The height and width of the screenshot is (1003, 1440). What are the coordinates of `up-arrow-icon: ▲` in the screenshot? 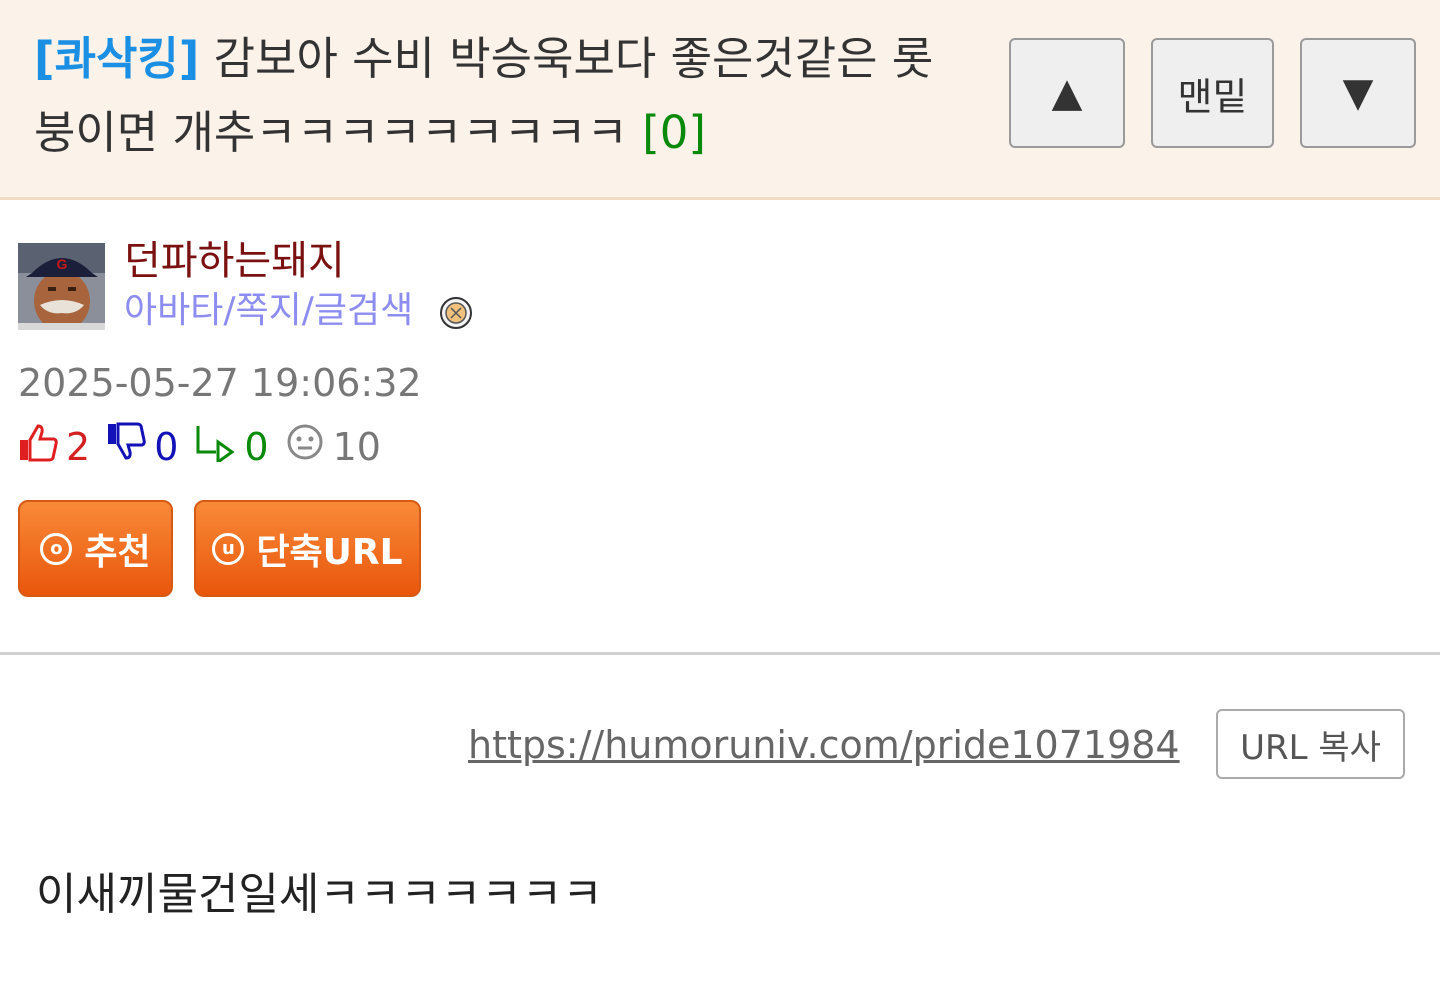 It's located at (1067, 93).